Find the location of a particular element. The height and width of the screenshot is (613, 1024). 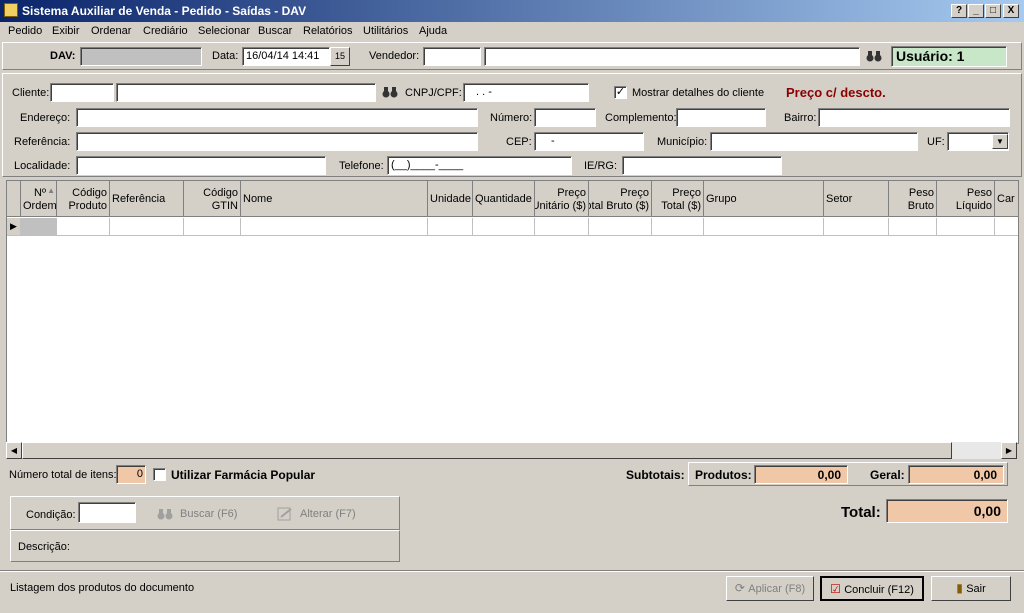

col-header-referencia: Referência is located at coordinates (147, 199).